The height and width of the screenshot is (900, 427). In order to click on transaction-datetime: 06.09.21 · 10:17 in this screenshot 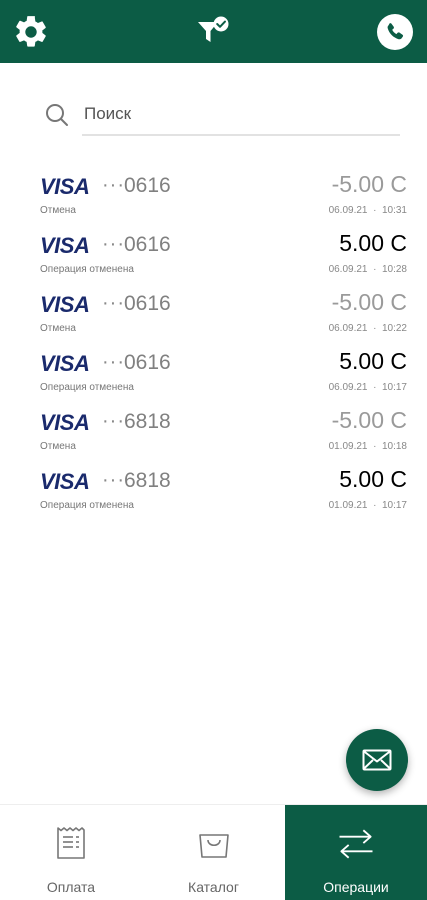, I will do `click(368, 387)`.